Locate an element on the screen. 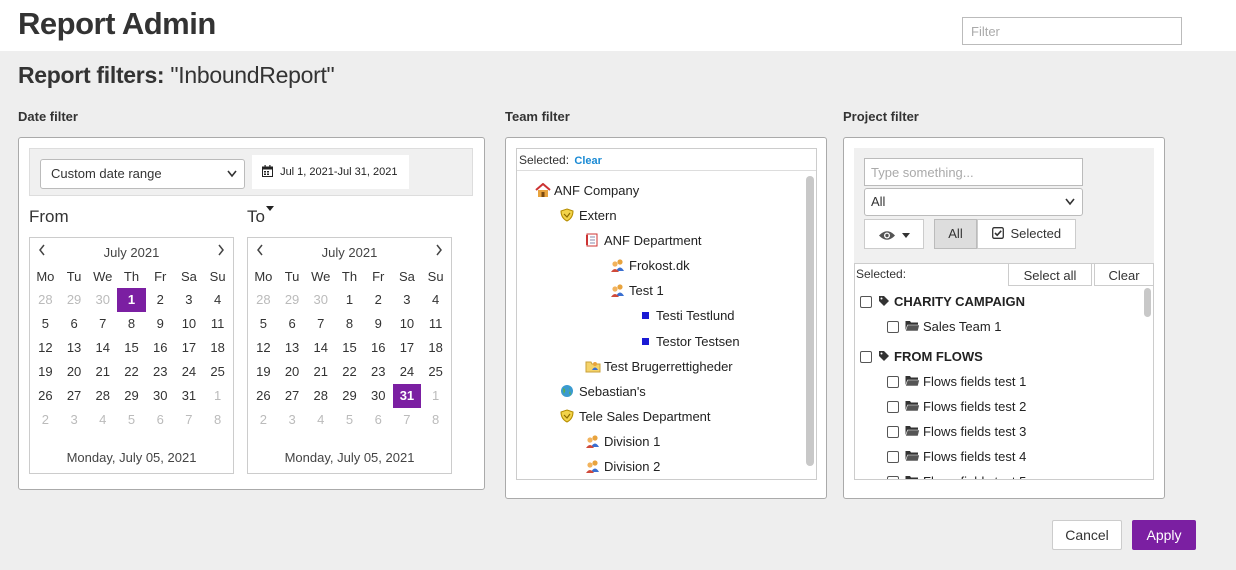 Image resolution: width=1236 pixels, height=570 pixels. global-filter-input is located at coordinates (1072, 31).